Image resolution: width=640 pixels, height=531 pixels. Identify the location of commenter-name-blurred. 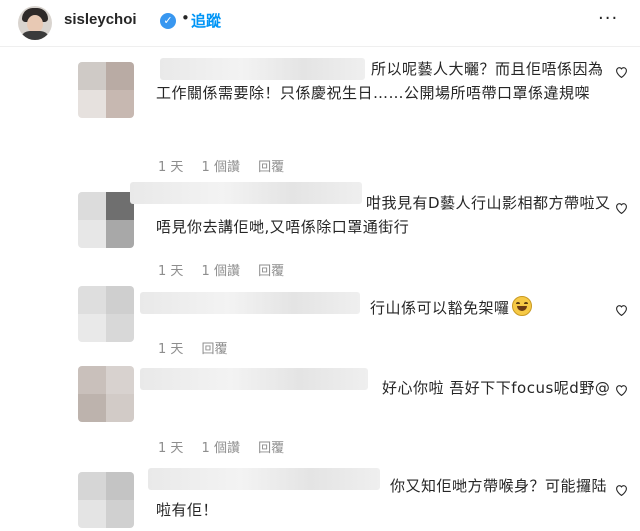
(250, 303).